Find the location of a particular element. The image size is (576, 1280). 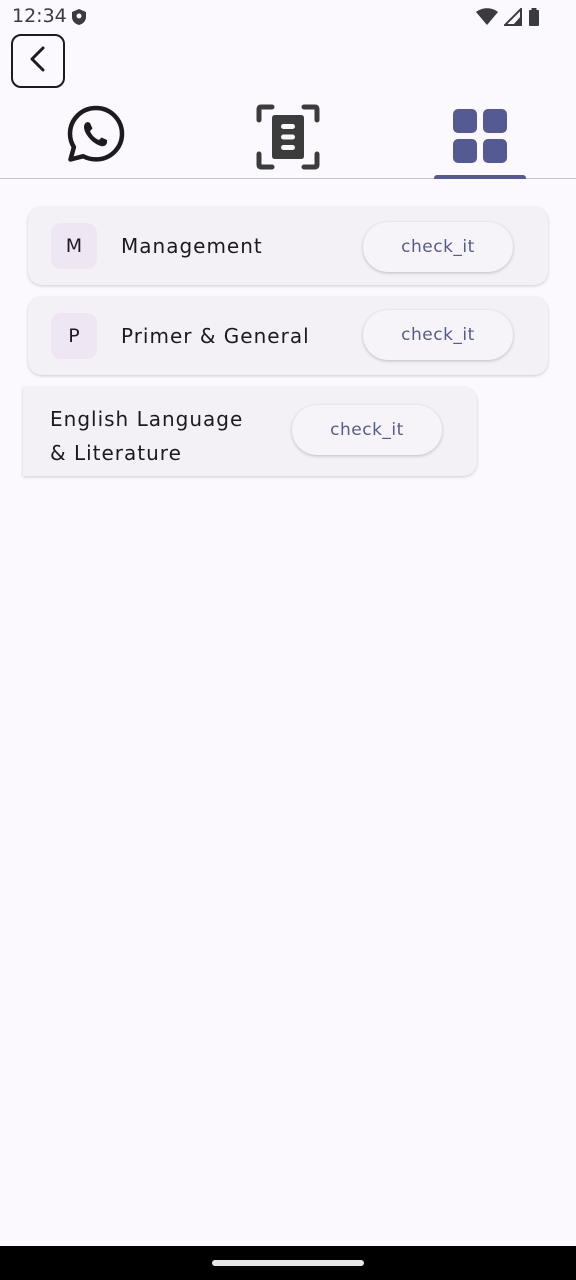

avatar: P is located at coordinates (74, 336).